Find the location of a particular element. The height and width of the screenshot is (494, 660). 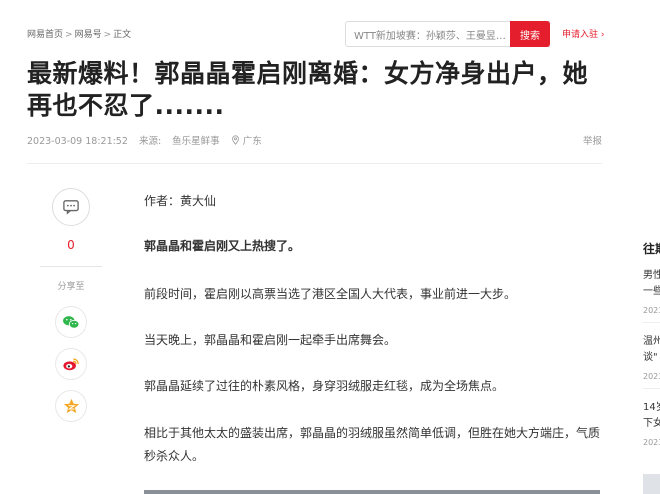

share-label: 分享至 is located at coordinates (71, 287).